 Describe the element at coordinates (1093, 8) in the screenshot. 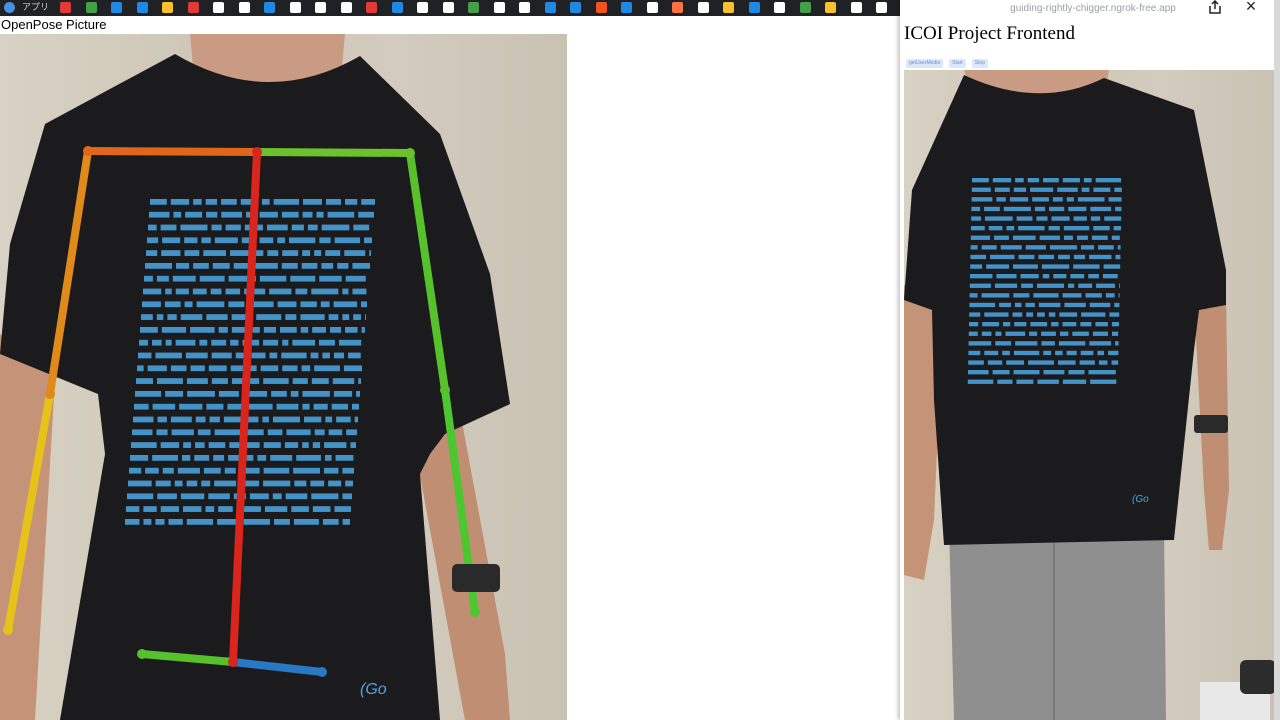

I see `popup-url: guiding-rightly-chigger.ngrok-free.app` at that location.